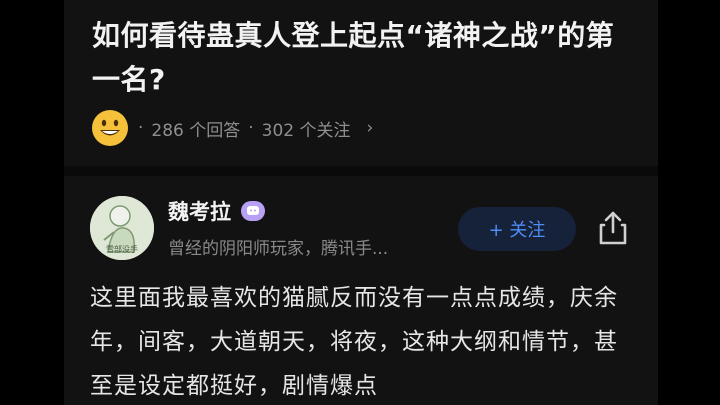 The height and width of the screenshot is (405, 720). What do you see at coordinates (613, 228) in the screenshot?
I see `share-icon` at bounding box center [613, 228].